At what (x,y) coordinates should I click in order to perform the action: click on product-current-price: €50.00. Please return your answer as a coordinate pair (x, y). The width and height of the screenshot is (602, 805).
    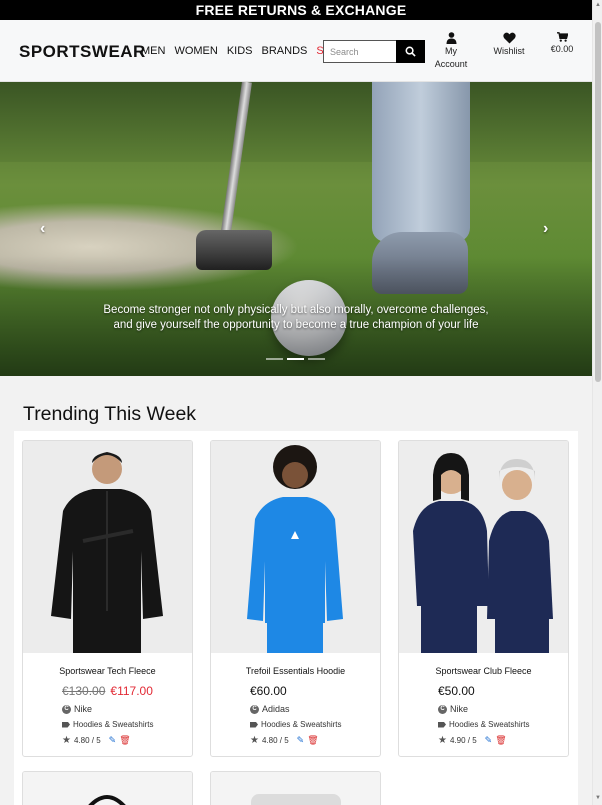
    Looking at the image, I should click on (456, 691).